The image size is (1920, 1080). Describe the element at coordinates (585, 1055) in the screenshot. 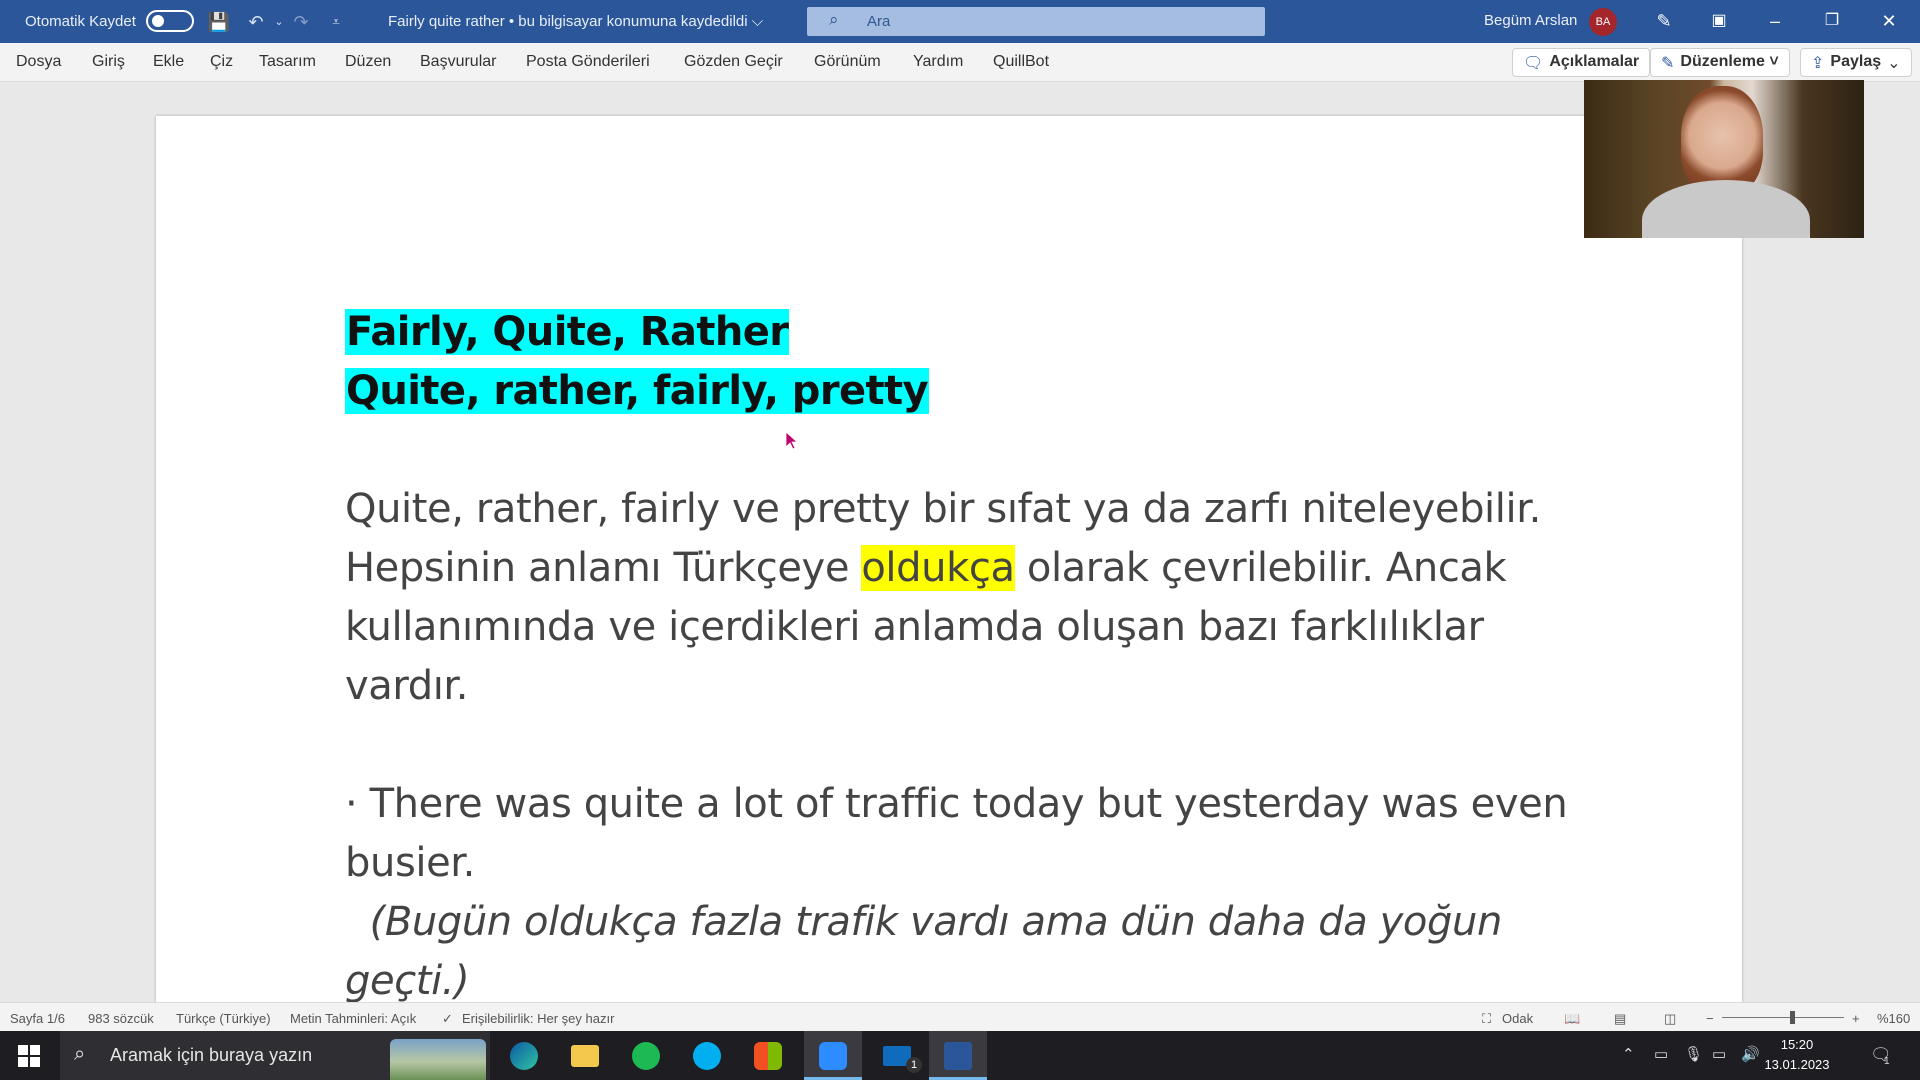

I see `file-explorer-icon` at that location.